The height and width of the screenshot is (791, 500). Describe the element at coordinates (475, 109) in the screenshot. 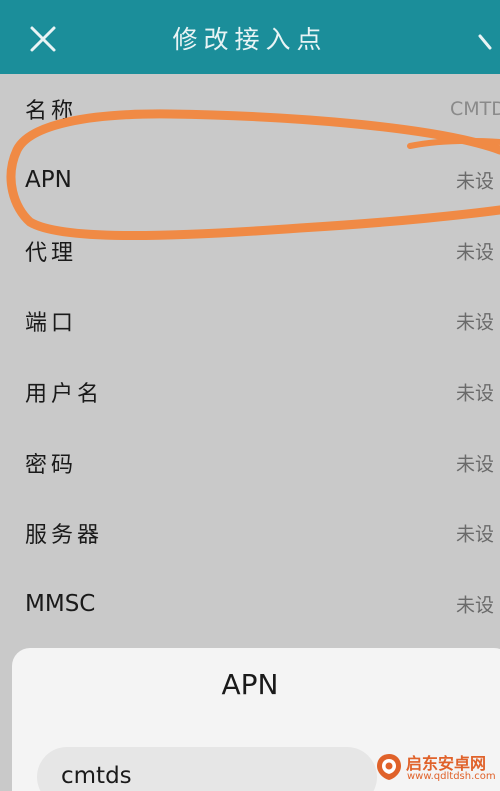

I see `row-value: CMTD` at that location.